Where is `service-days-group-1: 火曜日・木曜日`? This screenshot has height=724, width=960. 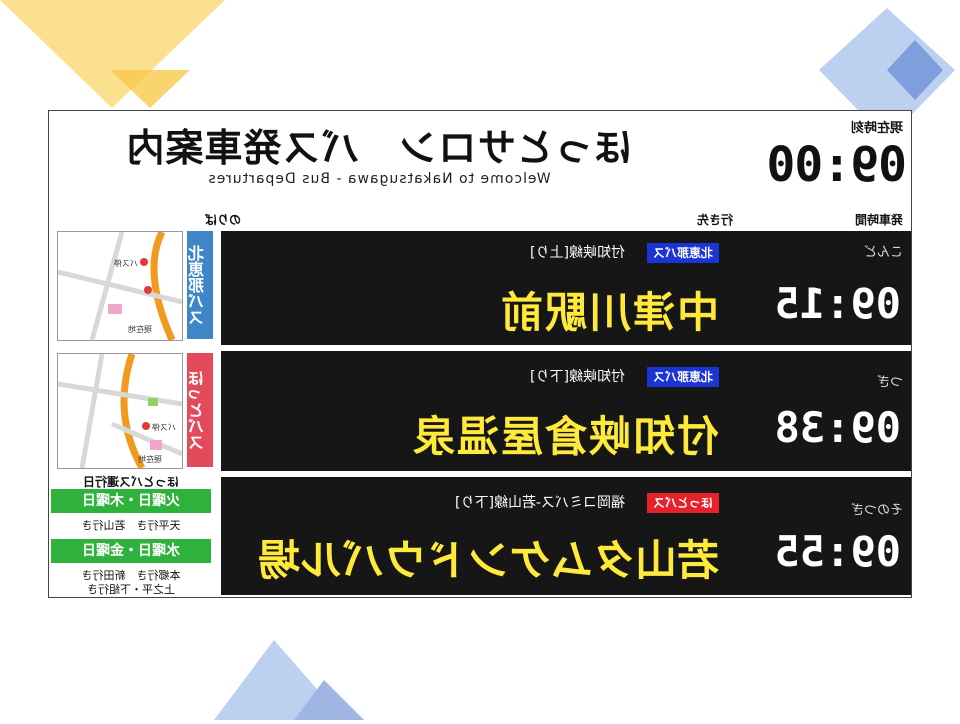
service-days-group-1: 火曜日・木曜日 is located at coordinates (131, 501).